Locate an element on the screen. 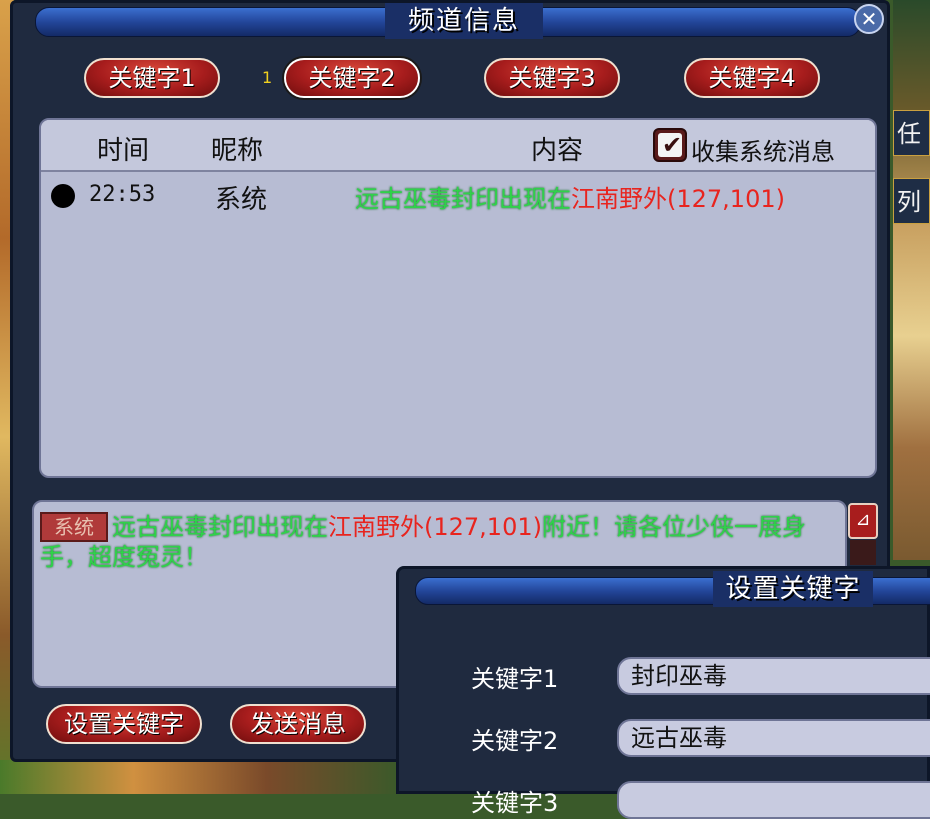  tab-keyword-3: 关键字3 is located at coordinates (552, 78).